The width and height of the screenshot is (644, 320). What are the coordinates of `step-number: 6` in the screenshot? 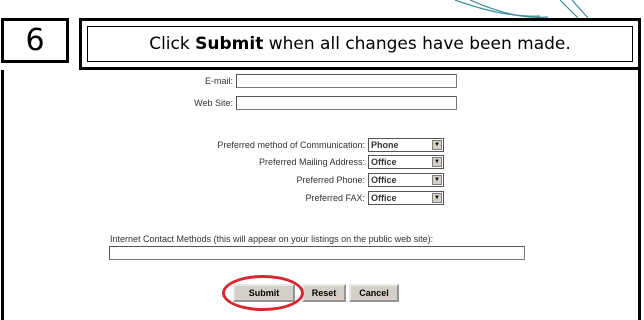 It's located at (35, 40).